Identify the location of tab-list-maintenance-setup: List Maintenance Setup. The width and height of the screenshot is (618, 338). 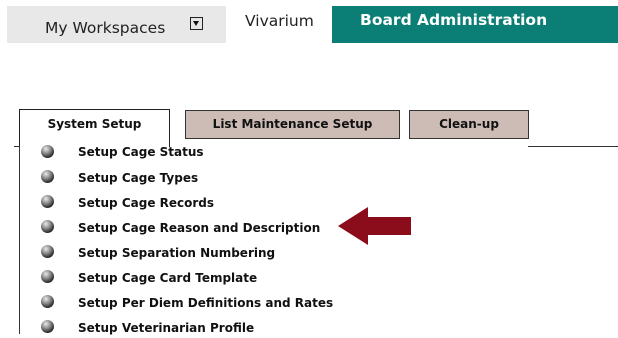
(292, 124).